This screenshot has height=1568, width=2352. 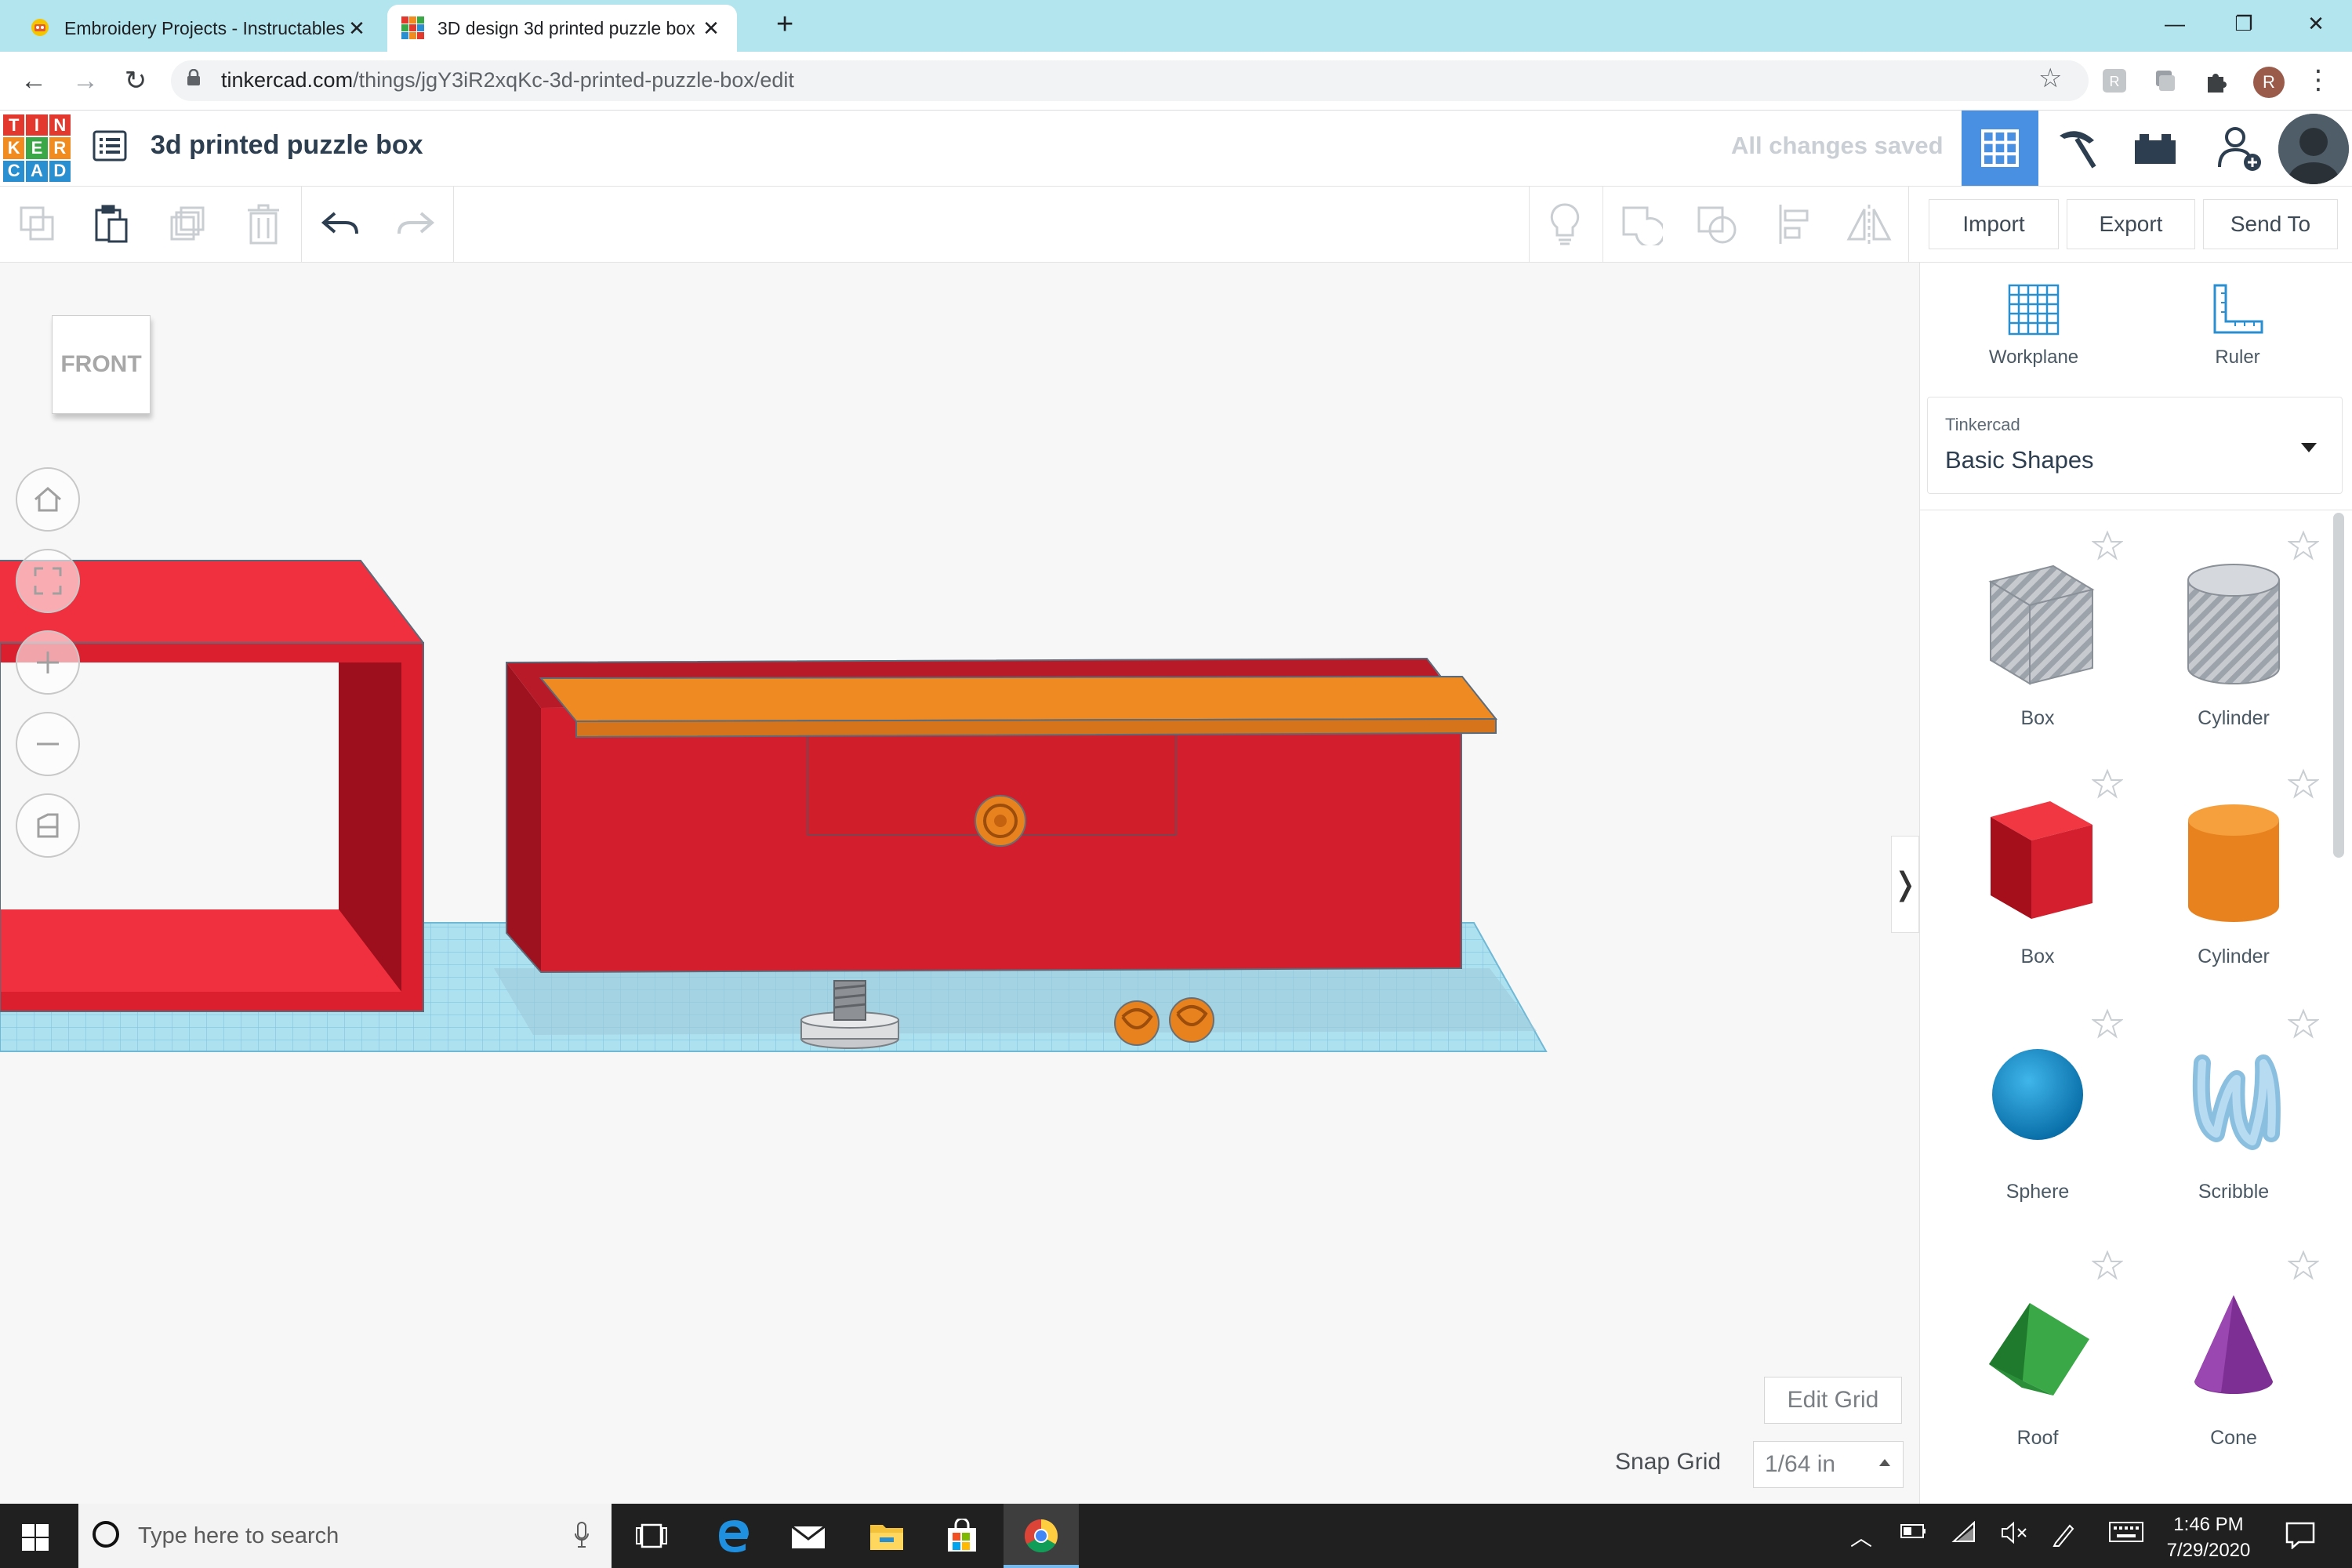 I want to click on view-cube: FRONT, so click(x=102, y=366).